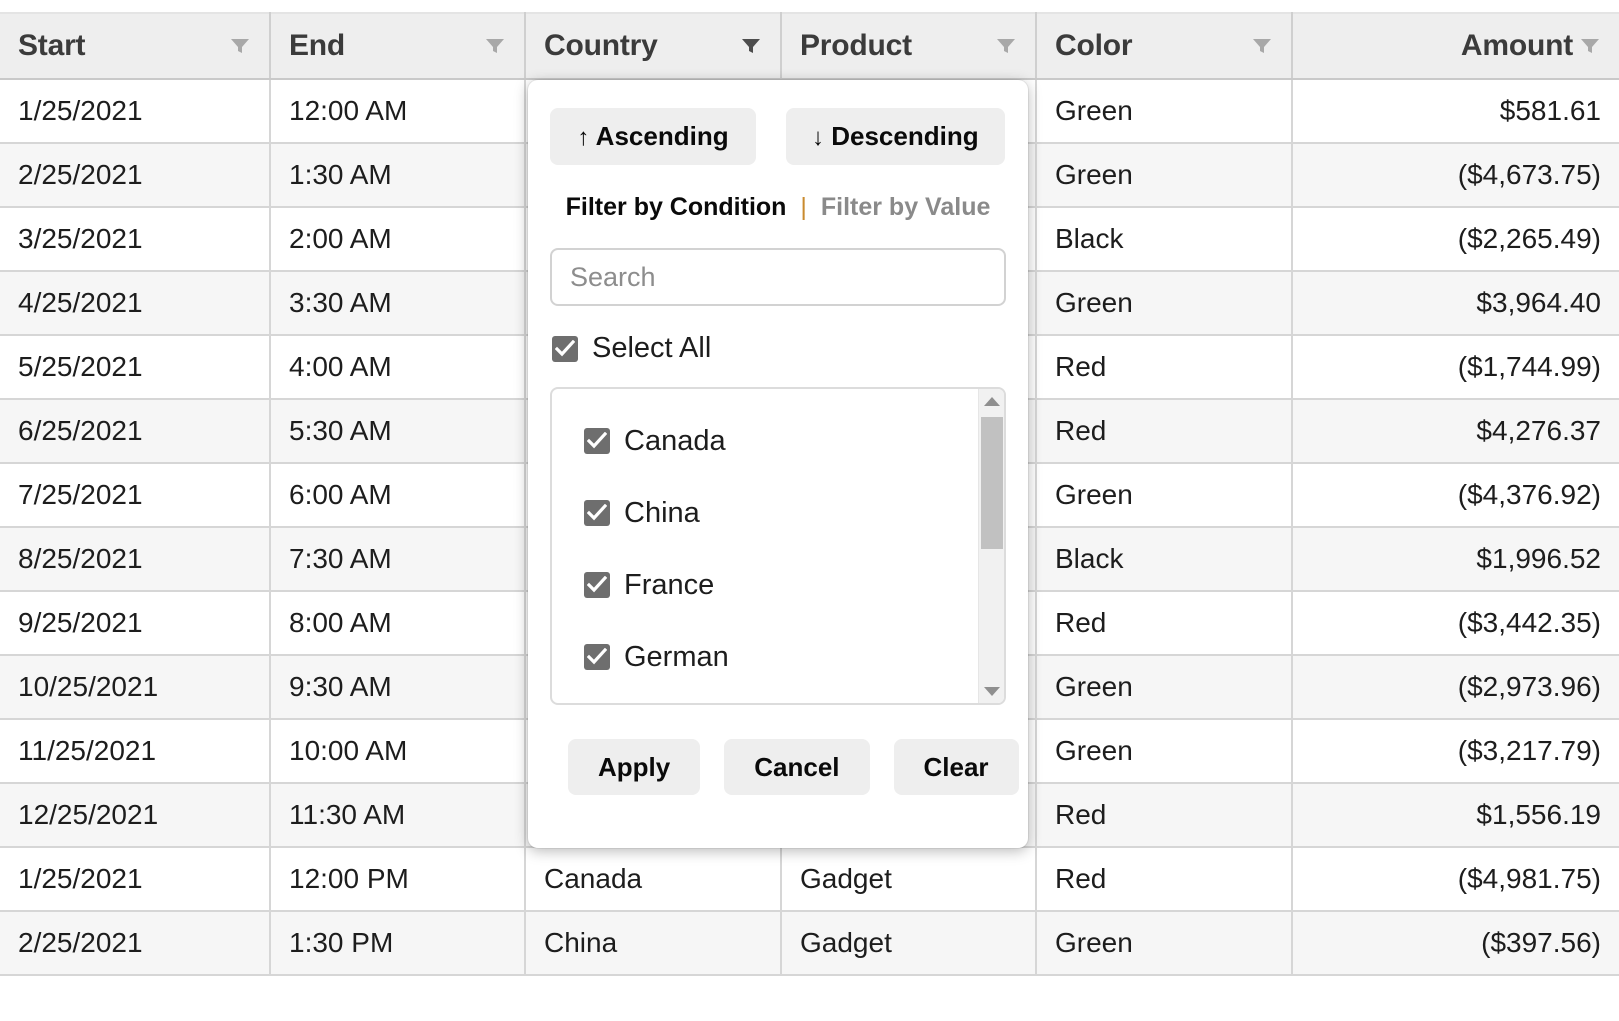 Image resolution: width=1619 pixels, height=1021 pixels. I want to click on cell-start: 3/25/2021, so click(135, 239).